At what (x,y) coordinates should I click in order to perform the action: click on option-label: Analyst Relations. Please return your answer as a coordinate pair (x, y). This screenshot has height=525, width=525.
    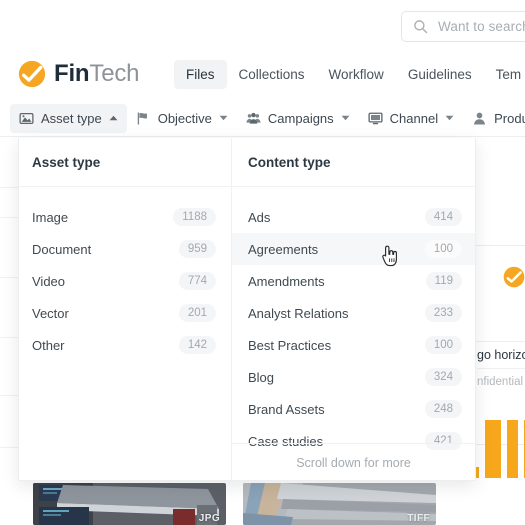
    Looking at the image, I should click on (298, 313).